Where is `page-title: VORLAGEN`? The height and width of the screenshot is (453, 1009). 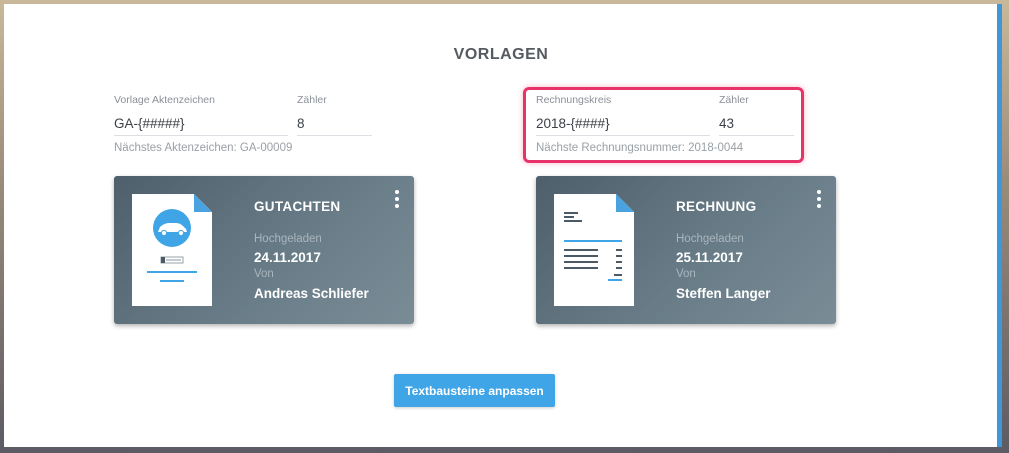
page-title: VORLAGEN is located at coordinates (501, 54).